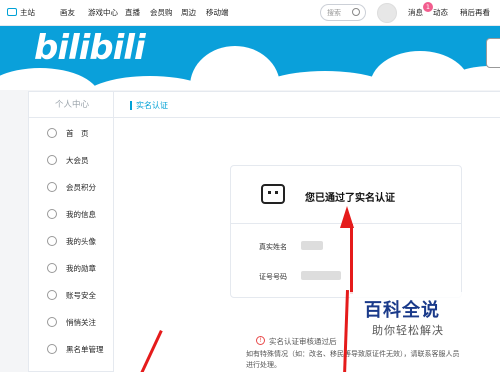 The width and height of the screenshot is (500, 372). What do you see at coordinates (188, 12) in the screenshot?
I see `nav-merch: 周边` at bounding box center [188, 12].